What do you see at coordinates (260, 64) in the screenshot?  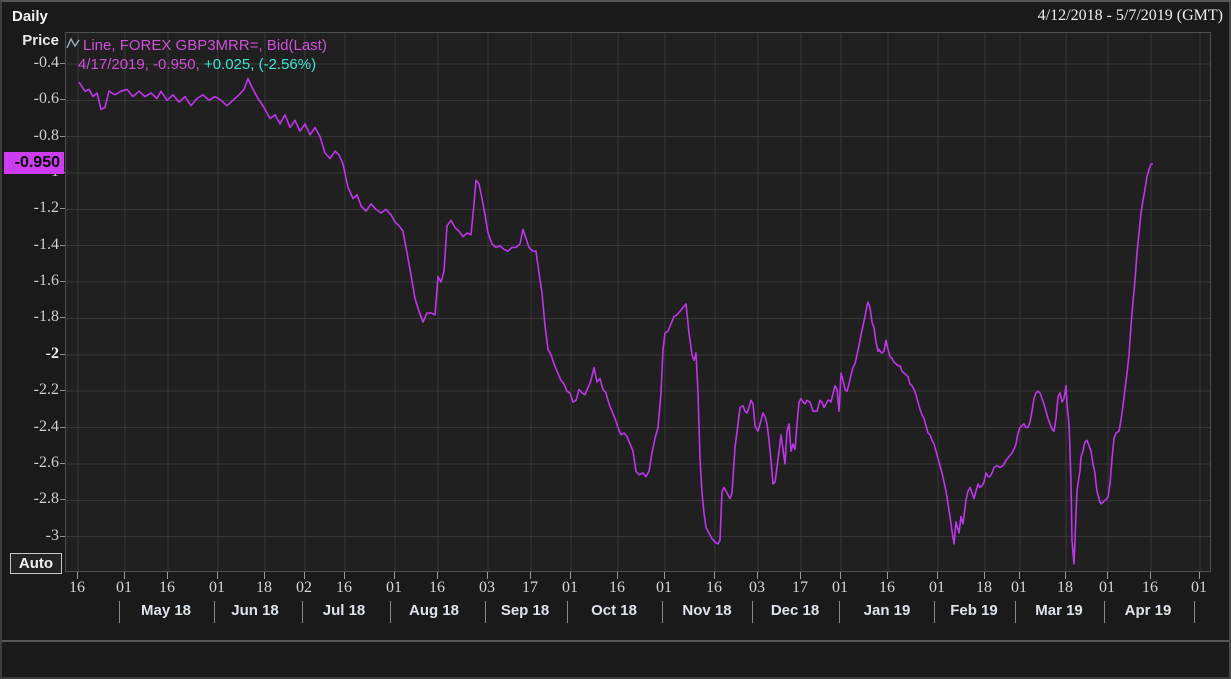 I see `legend-change: +0.025, (-2.56%)` at bounding box center [260, 64].